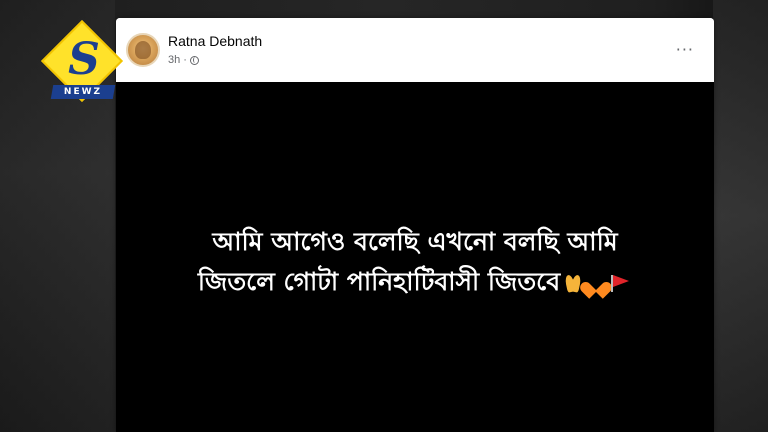 The image size is (768, 432). Describe the element at coordinates (620, 283) in the screenshot. I see `red-flag-icon` at that location.